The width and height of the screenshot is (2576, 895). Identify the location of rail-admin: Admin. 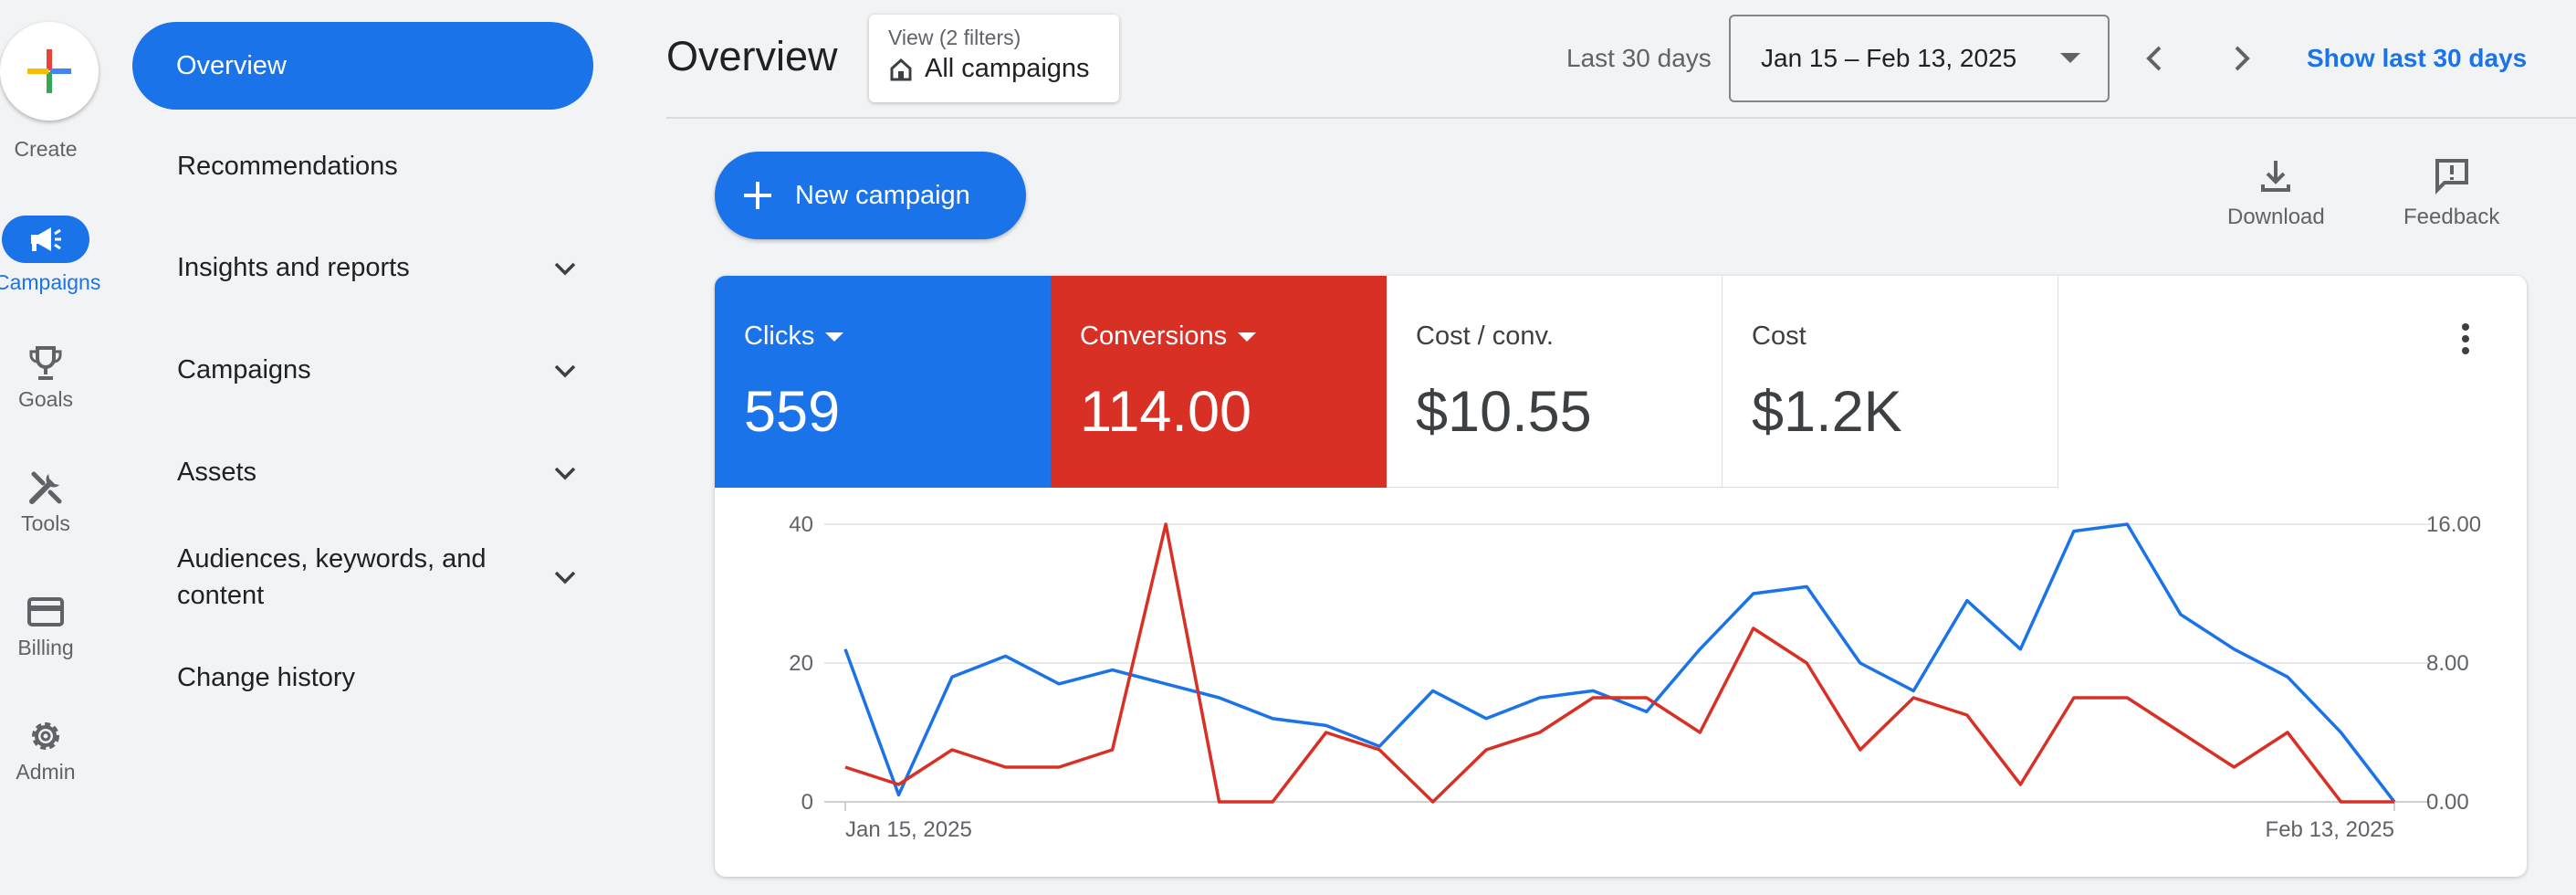
(45, 747).